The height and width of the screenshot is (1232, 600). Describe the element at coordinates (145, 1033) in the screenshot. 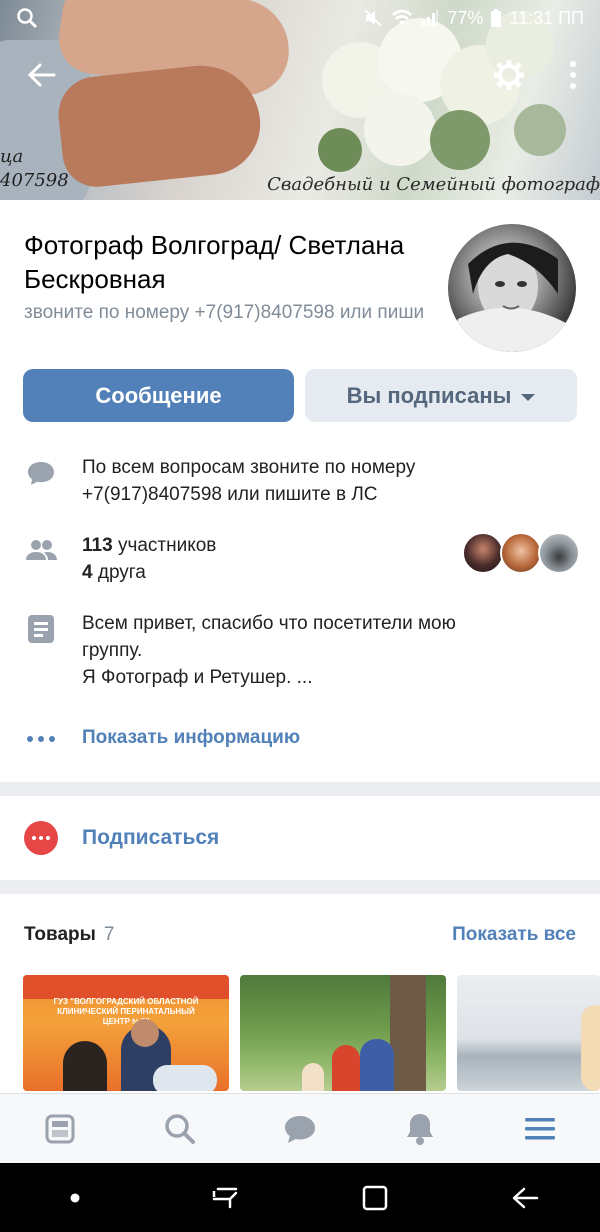

I see `goods-item-face` at that location.